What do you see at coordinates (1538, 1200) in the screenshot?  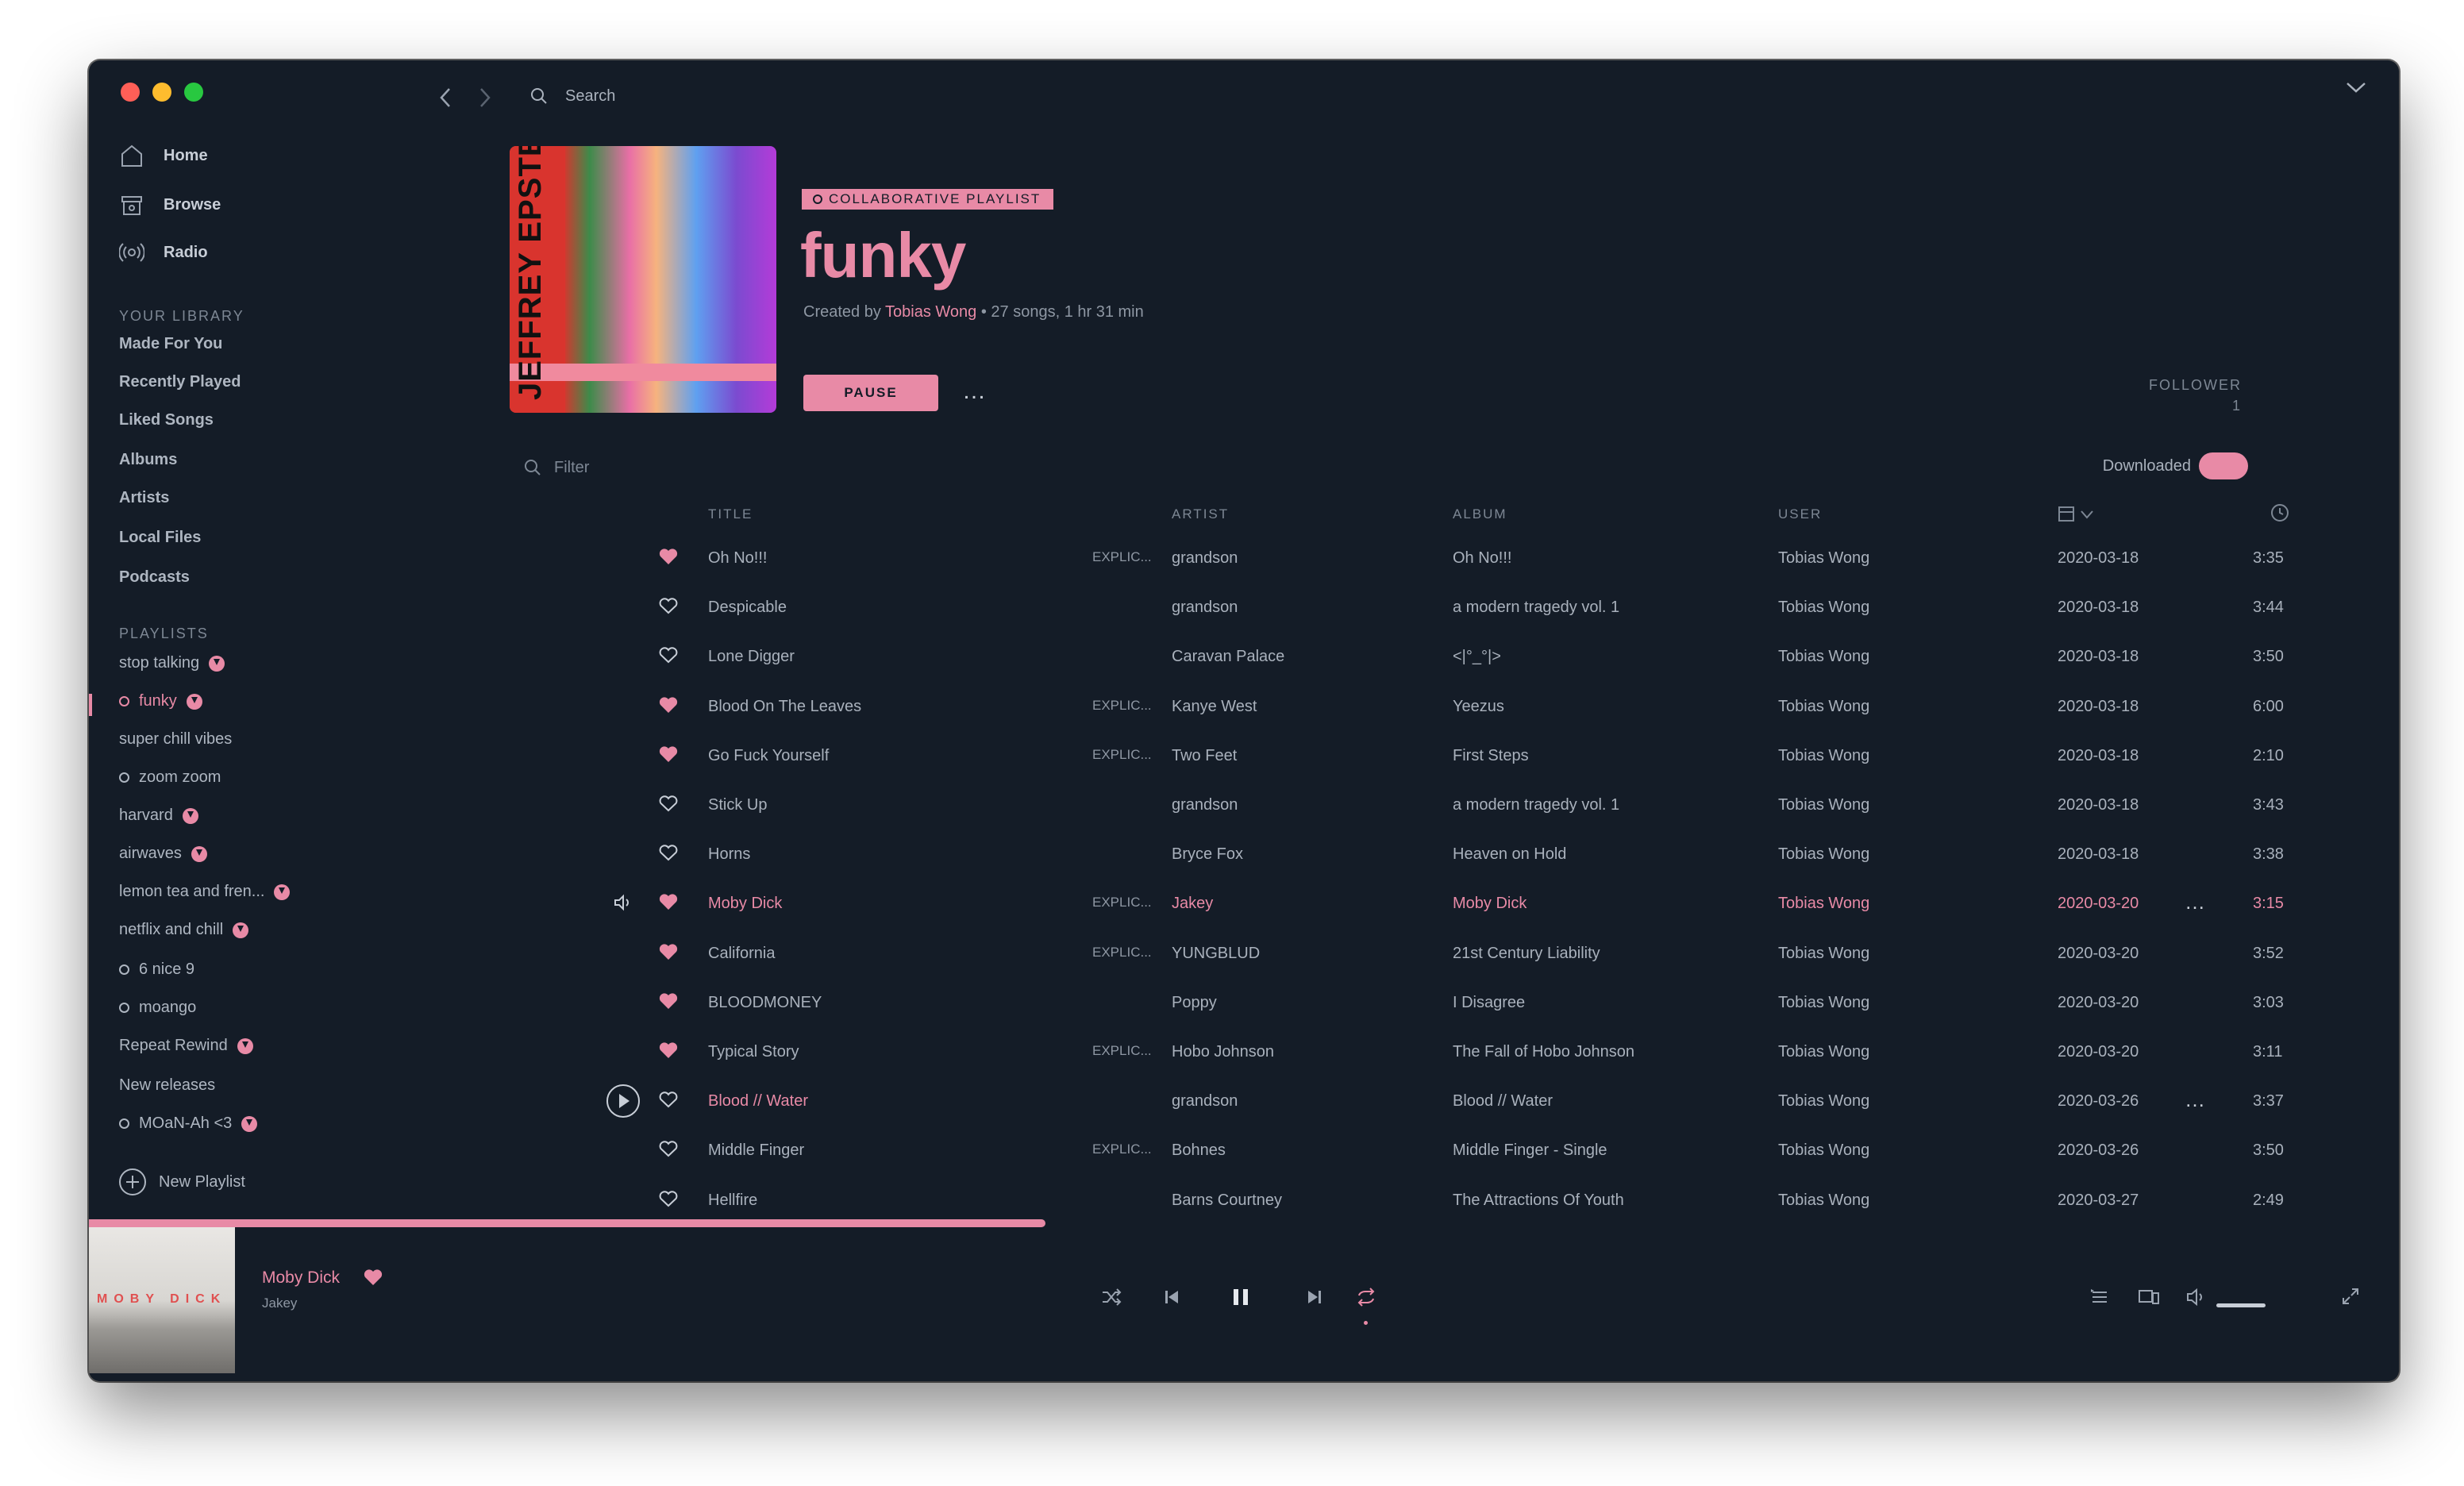 I see `track-album: The Attractions Of Youth` at bounding box center [1538, 1200].